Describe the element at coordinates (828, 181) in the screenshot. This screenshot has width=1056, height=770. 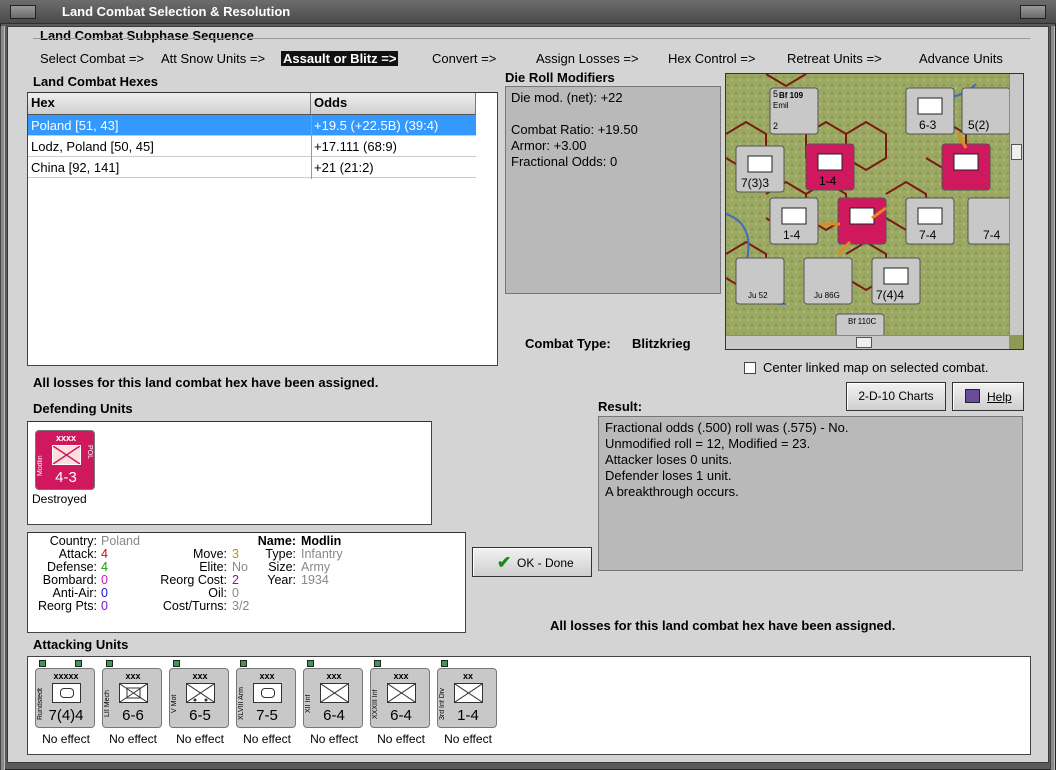
I see `map-counter-label: 1-4` at that location.